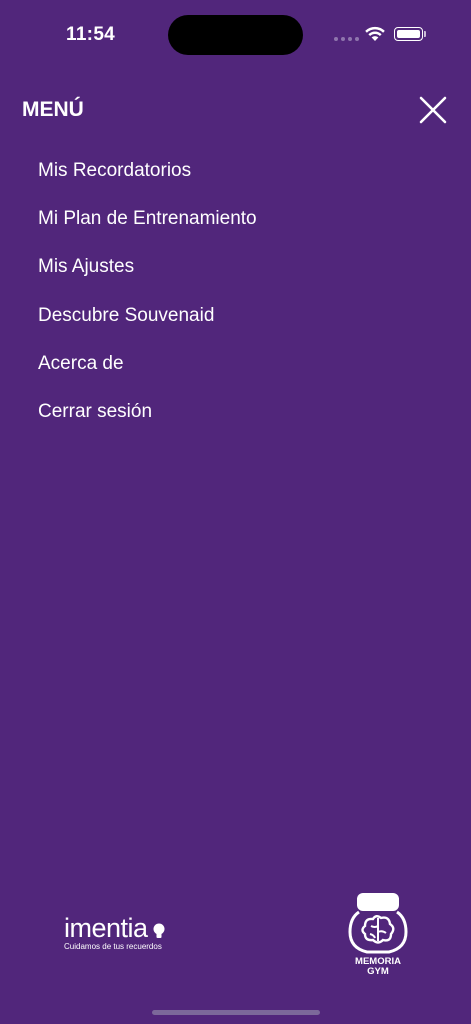  What do you see at coordinates (147, 180) in the screenshot?
I see `menu-item-mis-recordatorios: Mis Recordatorios` at bounding box center [147, 180].